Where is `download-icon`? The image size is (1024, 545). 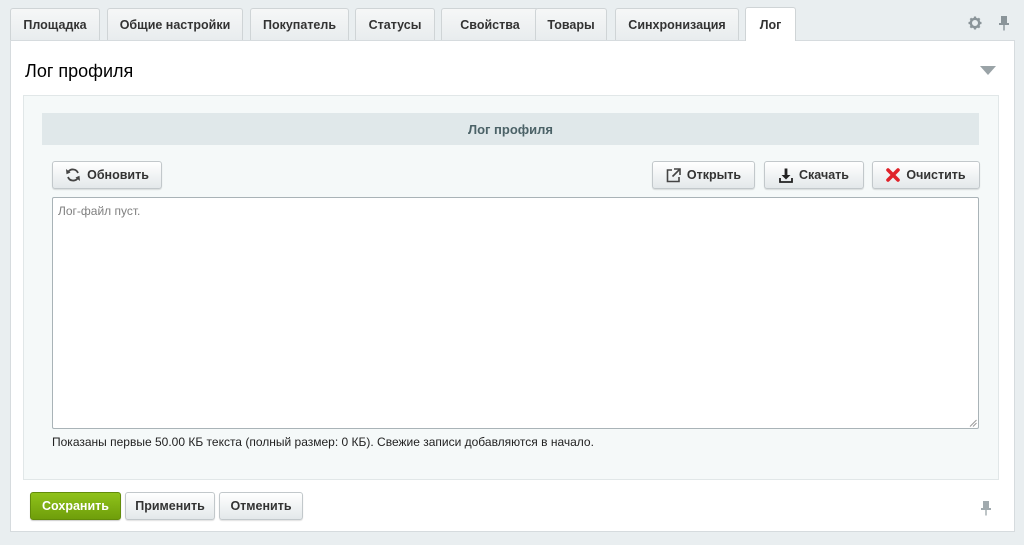
download-icon is located at coordinates (786, 175).